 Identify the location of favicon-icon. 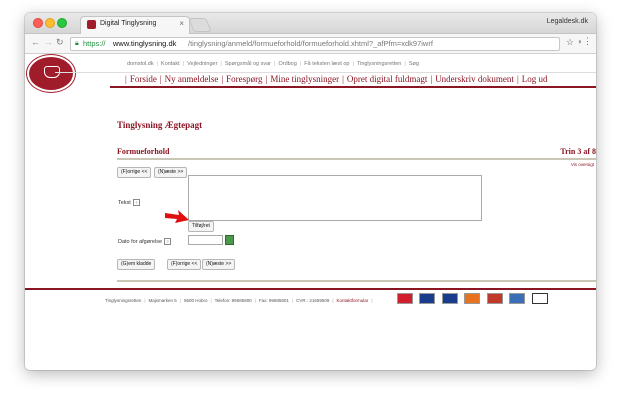
(91, 24).